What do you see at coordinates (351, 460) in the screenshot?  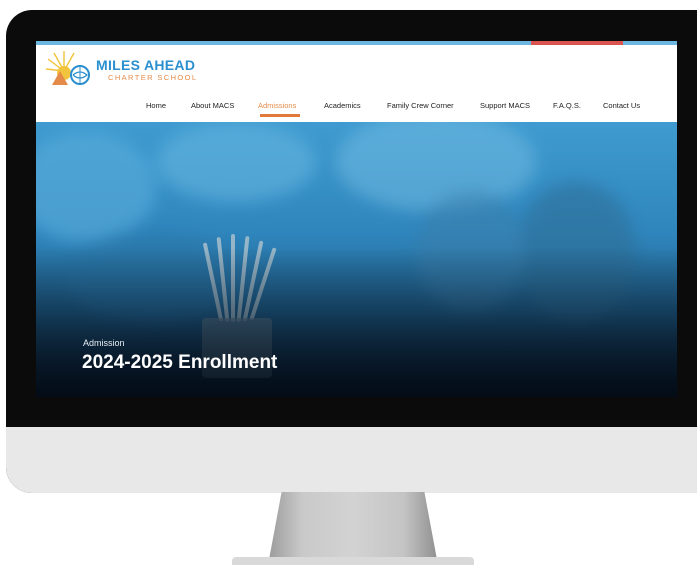 I see `monitor-chin` at bounding box center [351, 460].